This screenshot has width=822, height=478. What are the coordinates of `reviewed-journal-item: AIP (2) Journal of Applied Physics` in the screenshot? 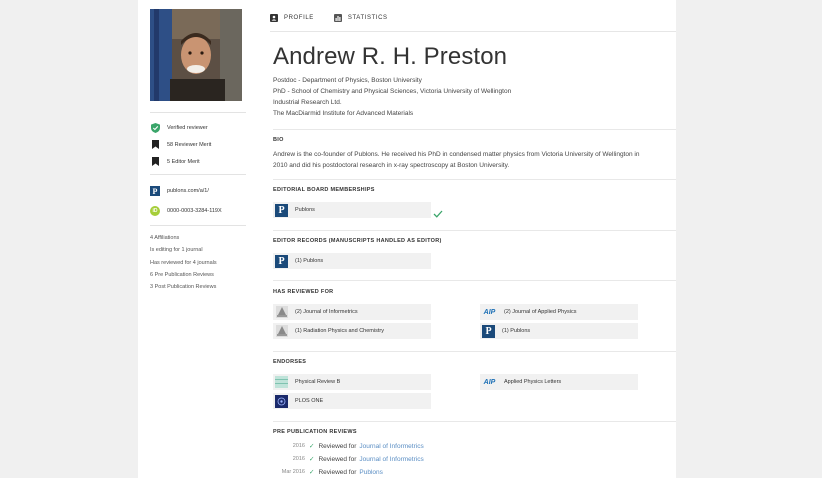 It's located at (559, 312).